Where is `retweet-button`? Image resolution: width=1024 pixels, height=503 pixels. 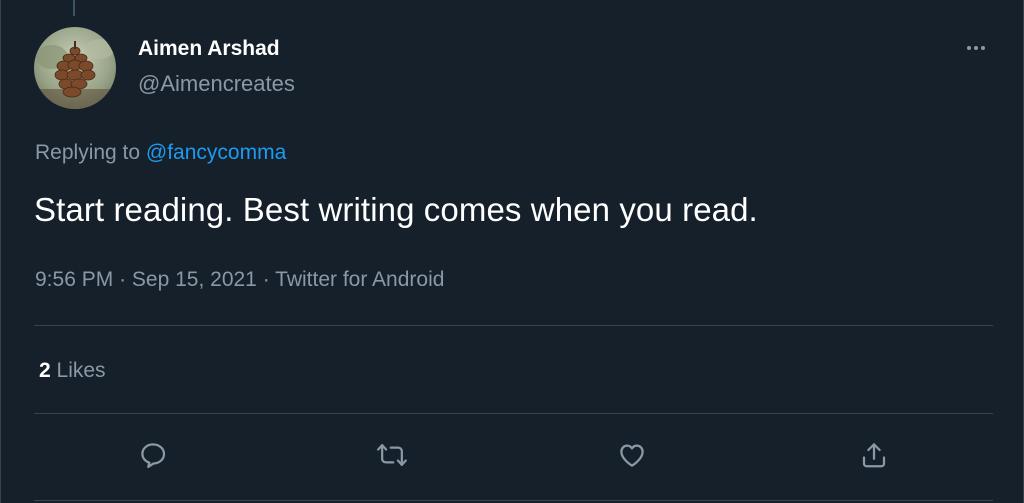 retweet-button is located at coordinates (392, 455).